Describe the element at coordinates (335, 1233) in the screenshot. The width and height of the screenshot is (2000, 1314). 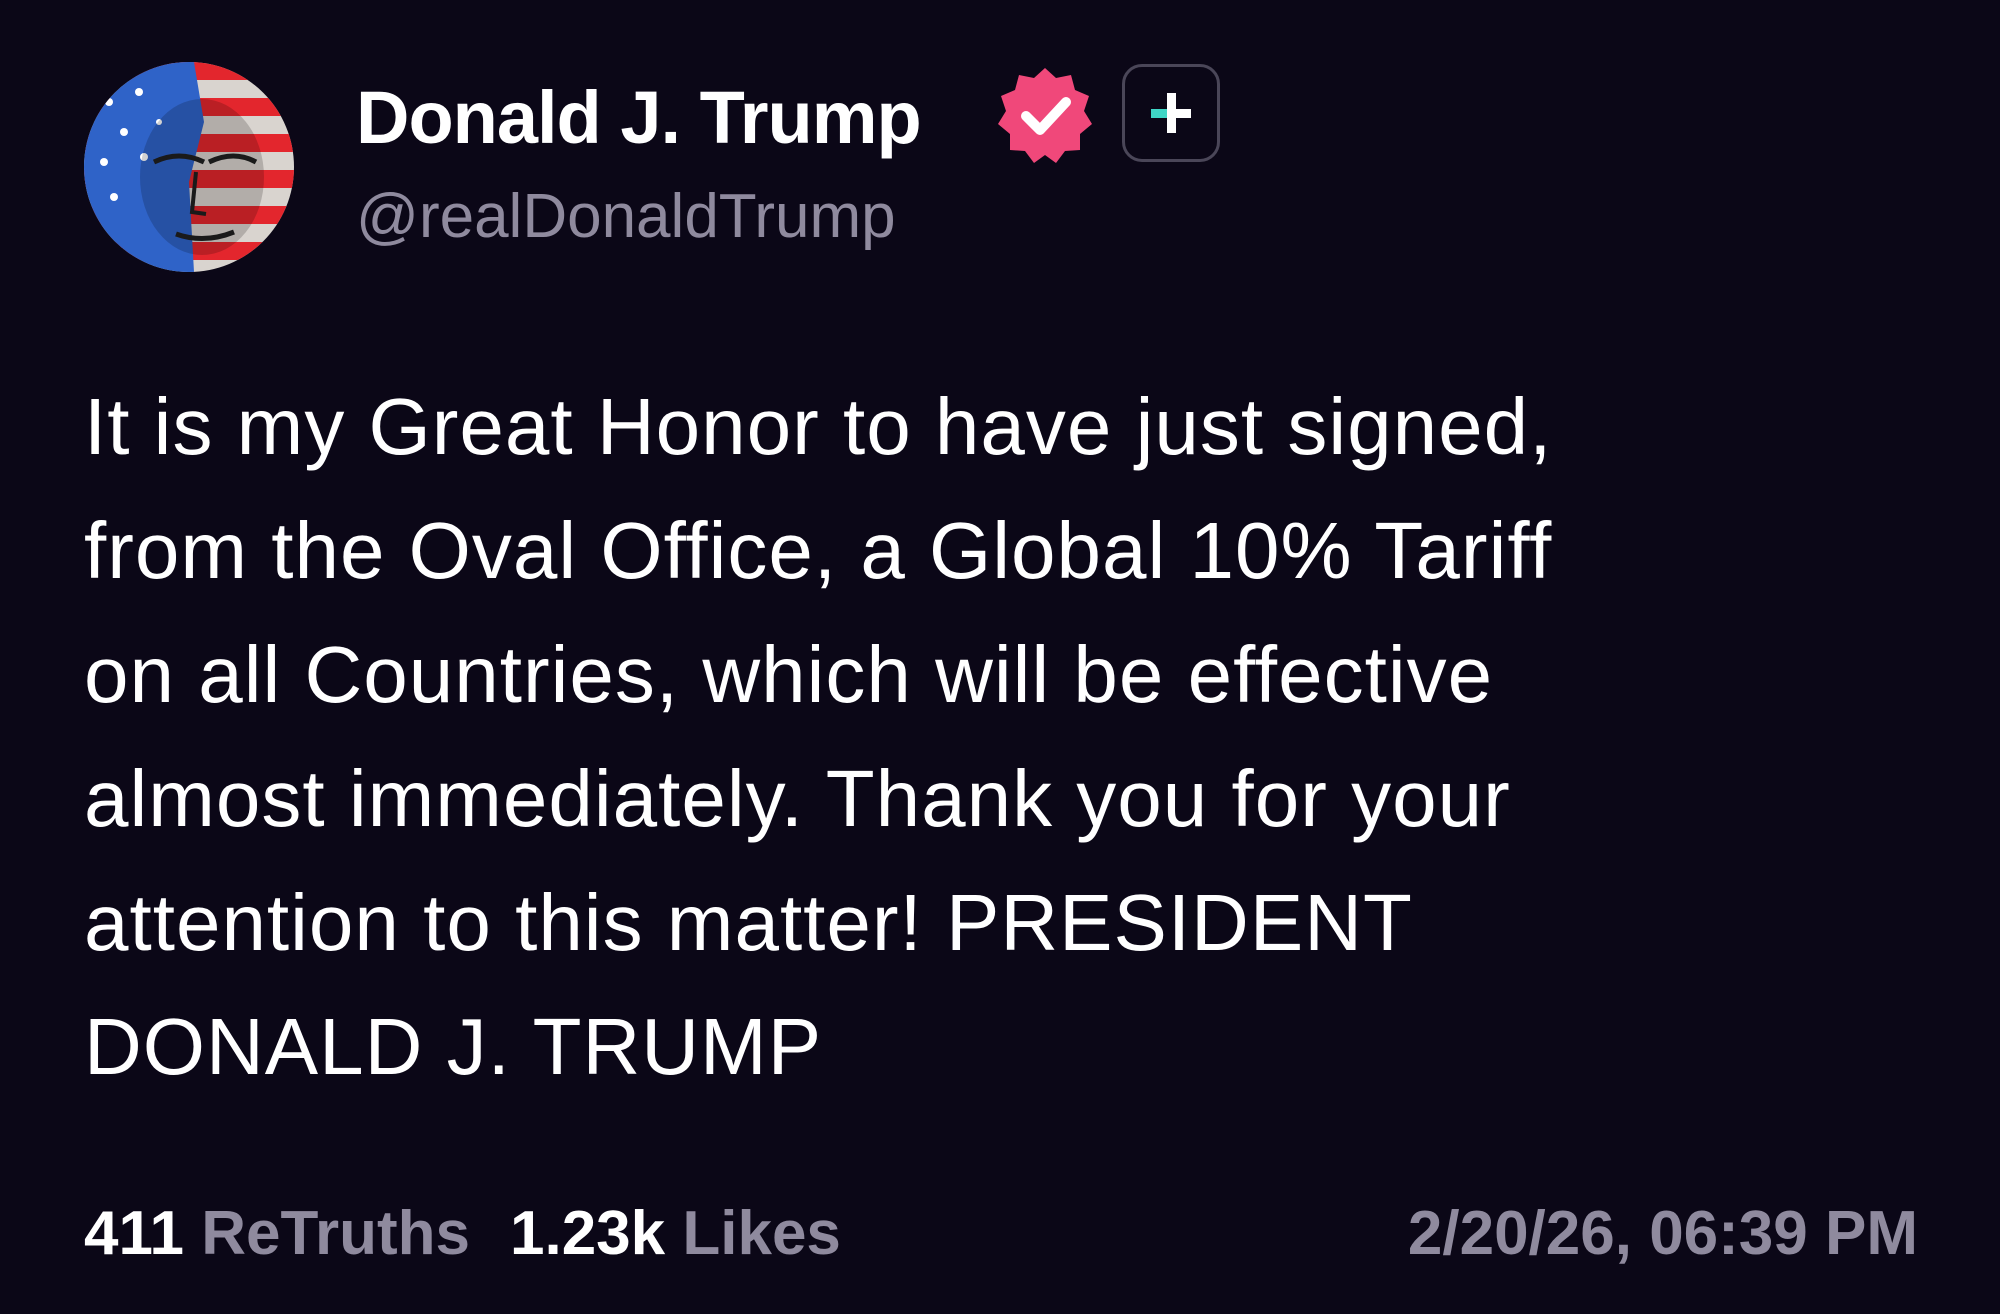
I see `retruths-label: ReTruths` at that location.